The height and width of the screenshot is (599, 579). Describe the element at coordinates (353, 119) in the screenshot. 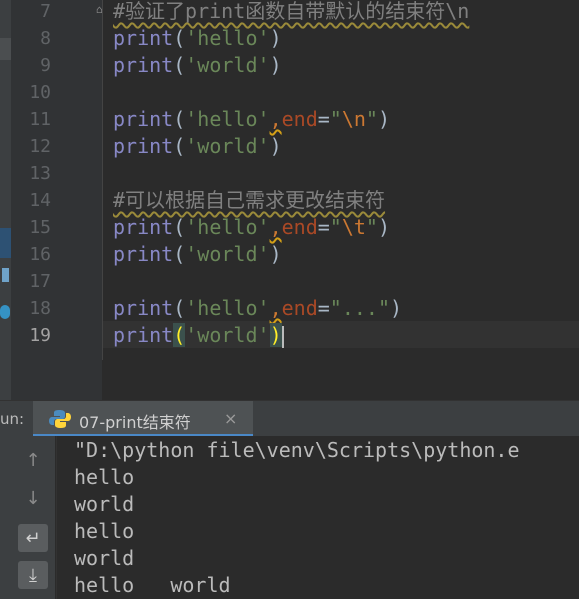

I see `code-token: \n` at that location.